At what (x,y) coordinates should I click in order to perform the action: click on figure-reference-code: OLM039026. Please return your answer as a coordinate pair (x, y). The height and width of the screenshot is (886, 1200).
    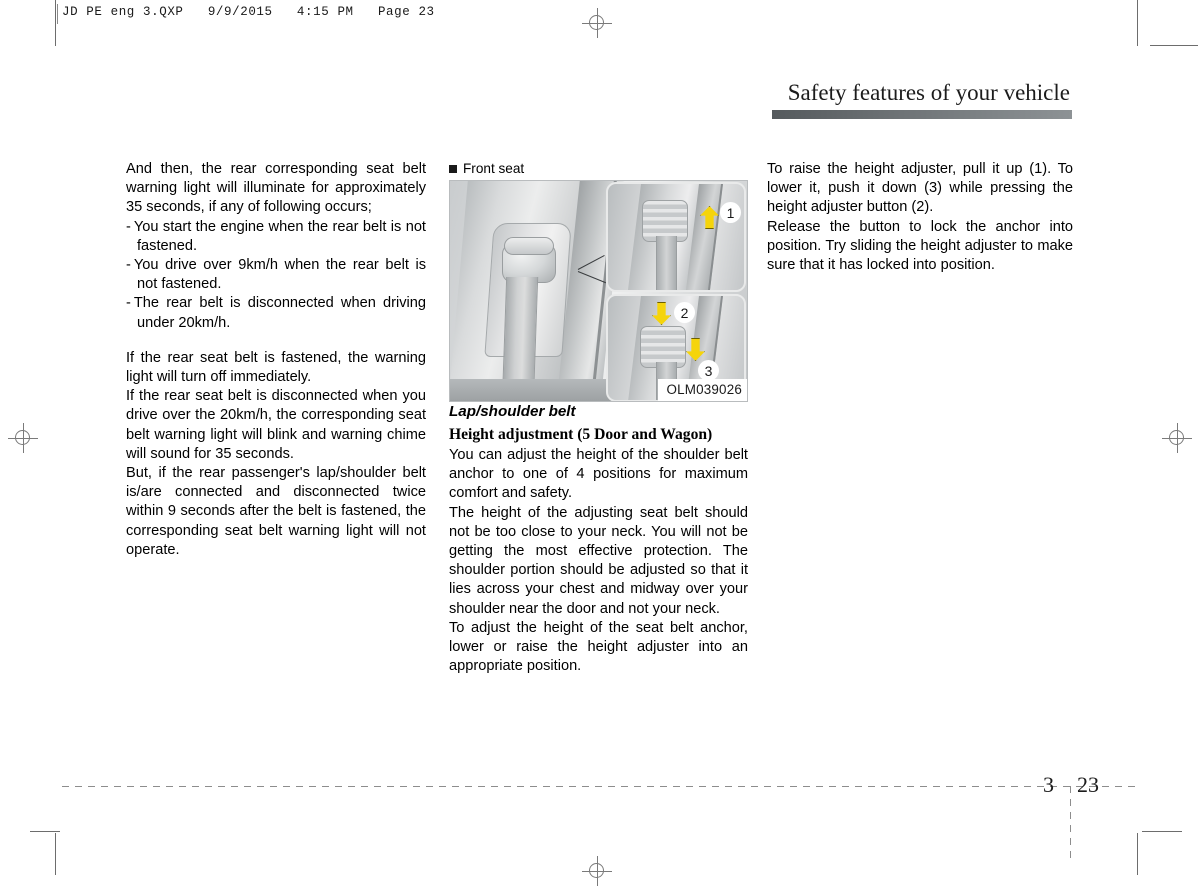
    Looking at the image, I should click on (702, 390).